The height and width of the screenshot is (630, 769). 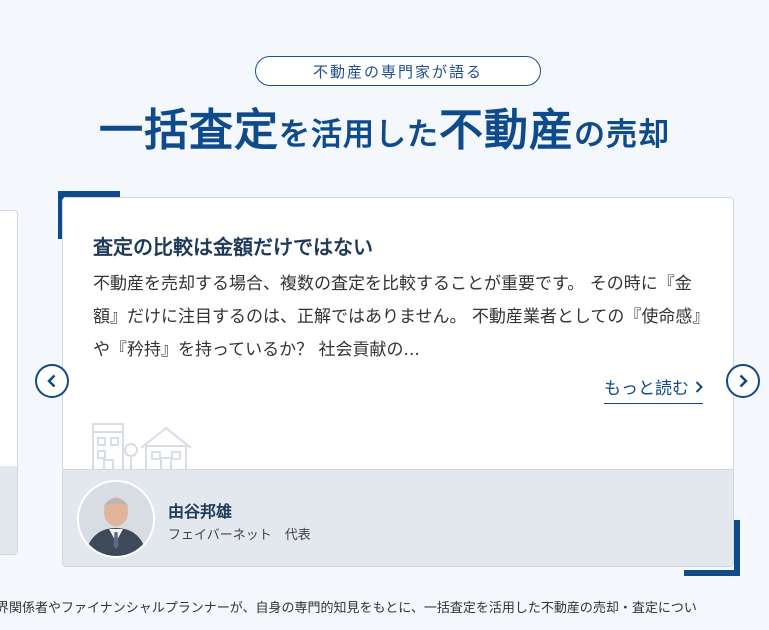 What do you see at coordinates (116, 519) in the screenshot?
I see `author-avatar` at bounding box center [116, 519].